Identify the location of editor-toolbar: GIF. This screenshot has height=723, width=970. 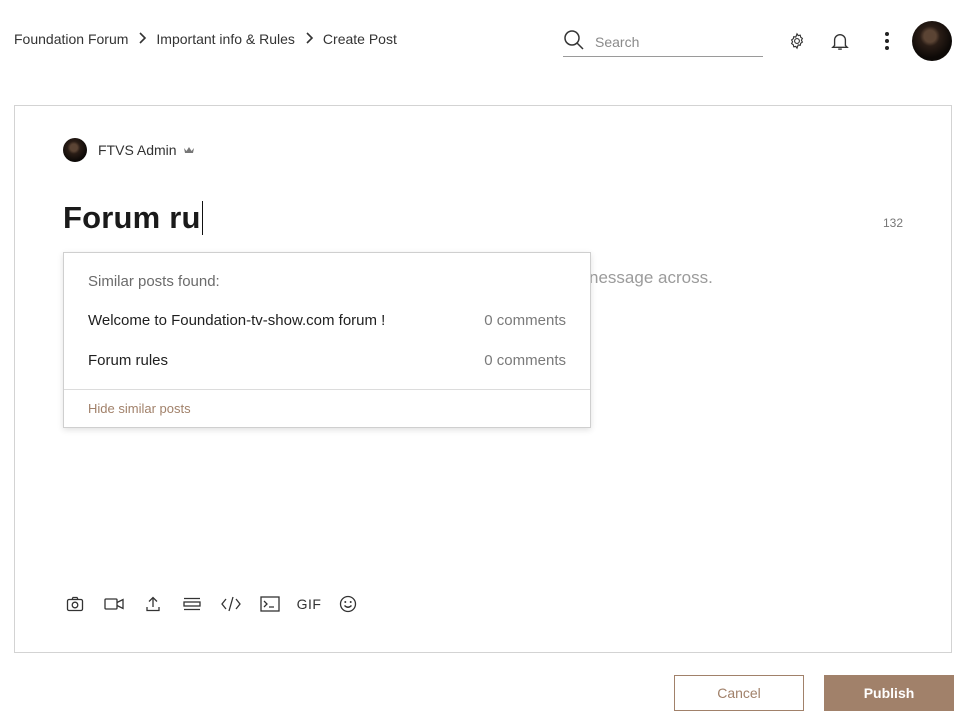
(219, 604).